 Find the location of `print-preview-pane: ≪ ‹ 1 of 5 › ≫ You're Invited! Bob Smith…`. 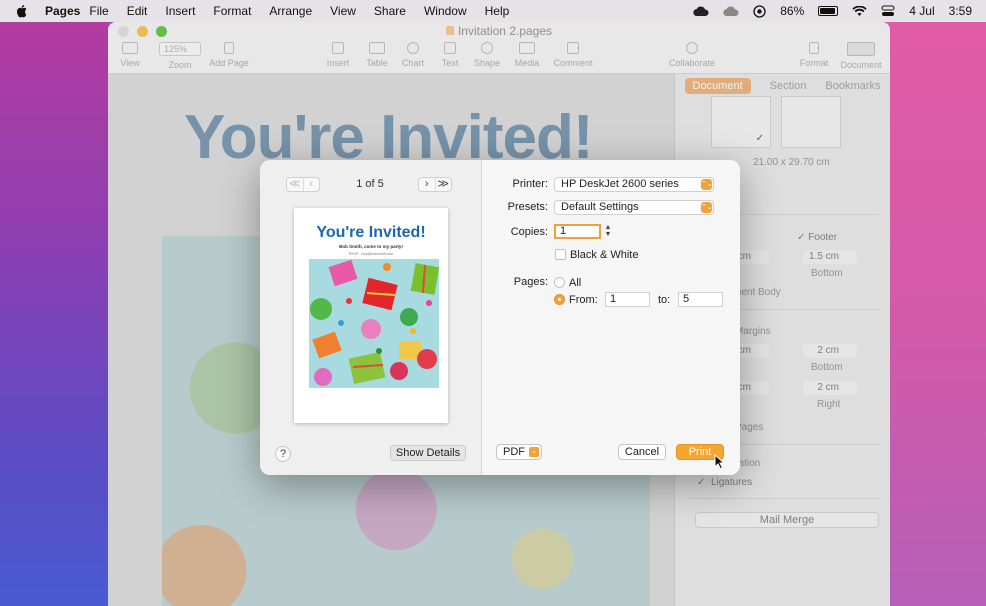

print-preview-pane: ≪ ‹ 1 of 5 › ≫ You're Invited! Bob Smith… is located at coordinates (371, 317).